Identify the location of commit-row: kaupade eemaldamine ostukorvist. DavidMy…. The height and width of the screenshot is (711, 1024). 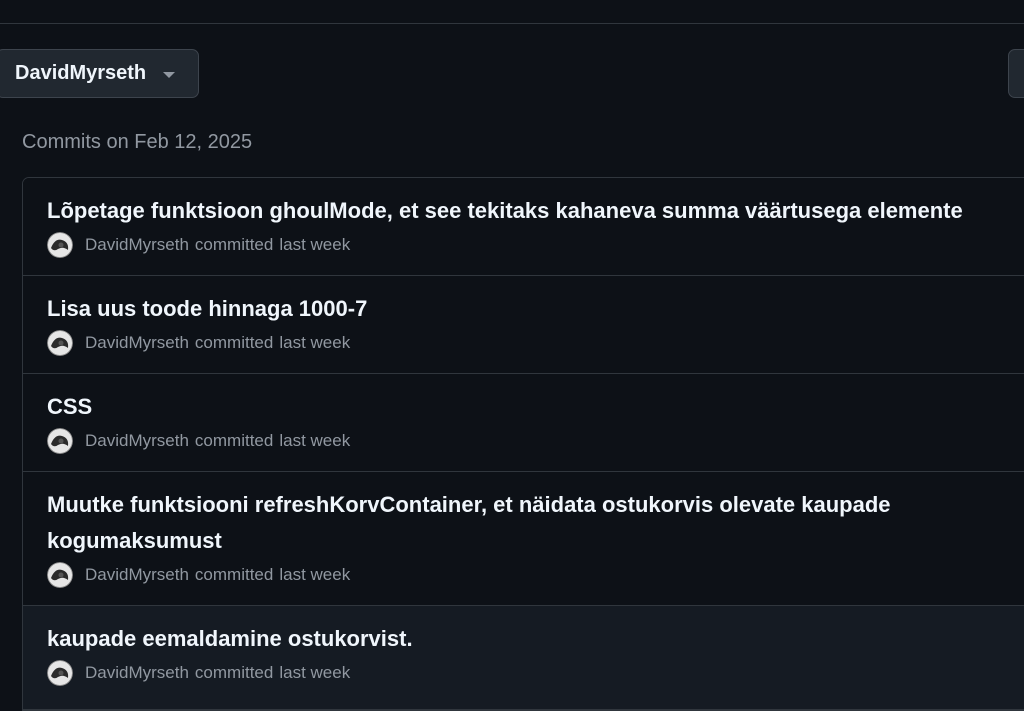
(523, 658).